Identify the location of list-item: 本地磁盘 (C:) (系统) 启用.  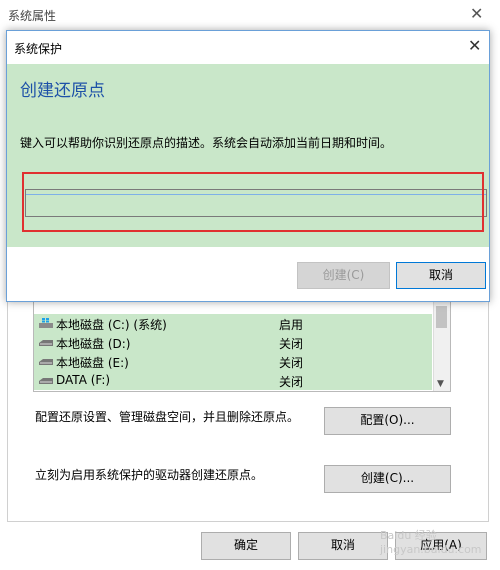
(233, 323).